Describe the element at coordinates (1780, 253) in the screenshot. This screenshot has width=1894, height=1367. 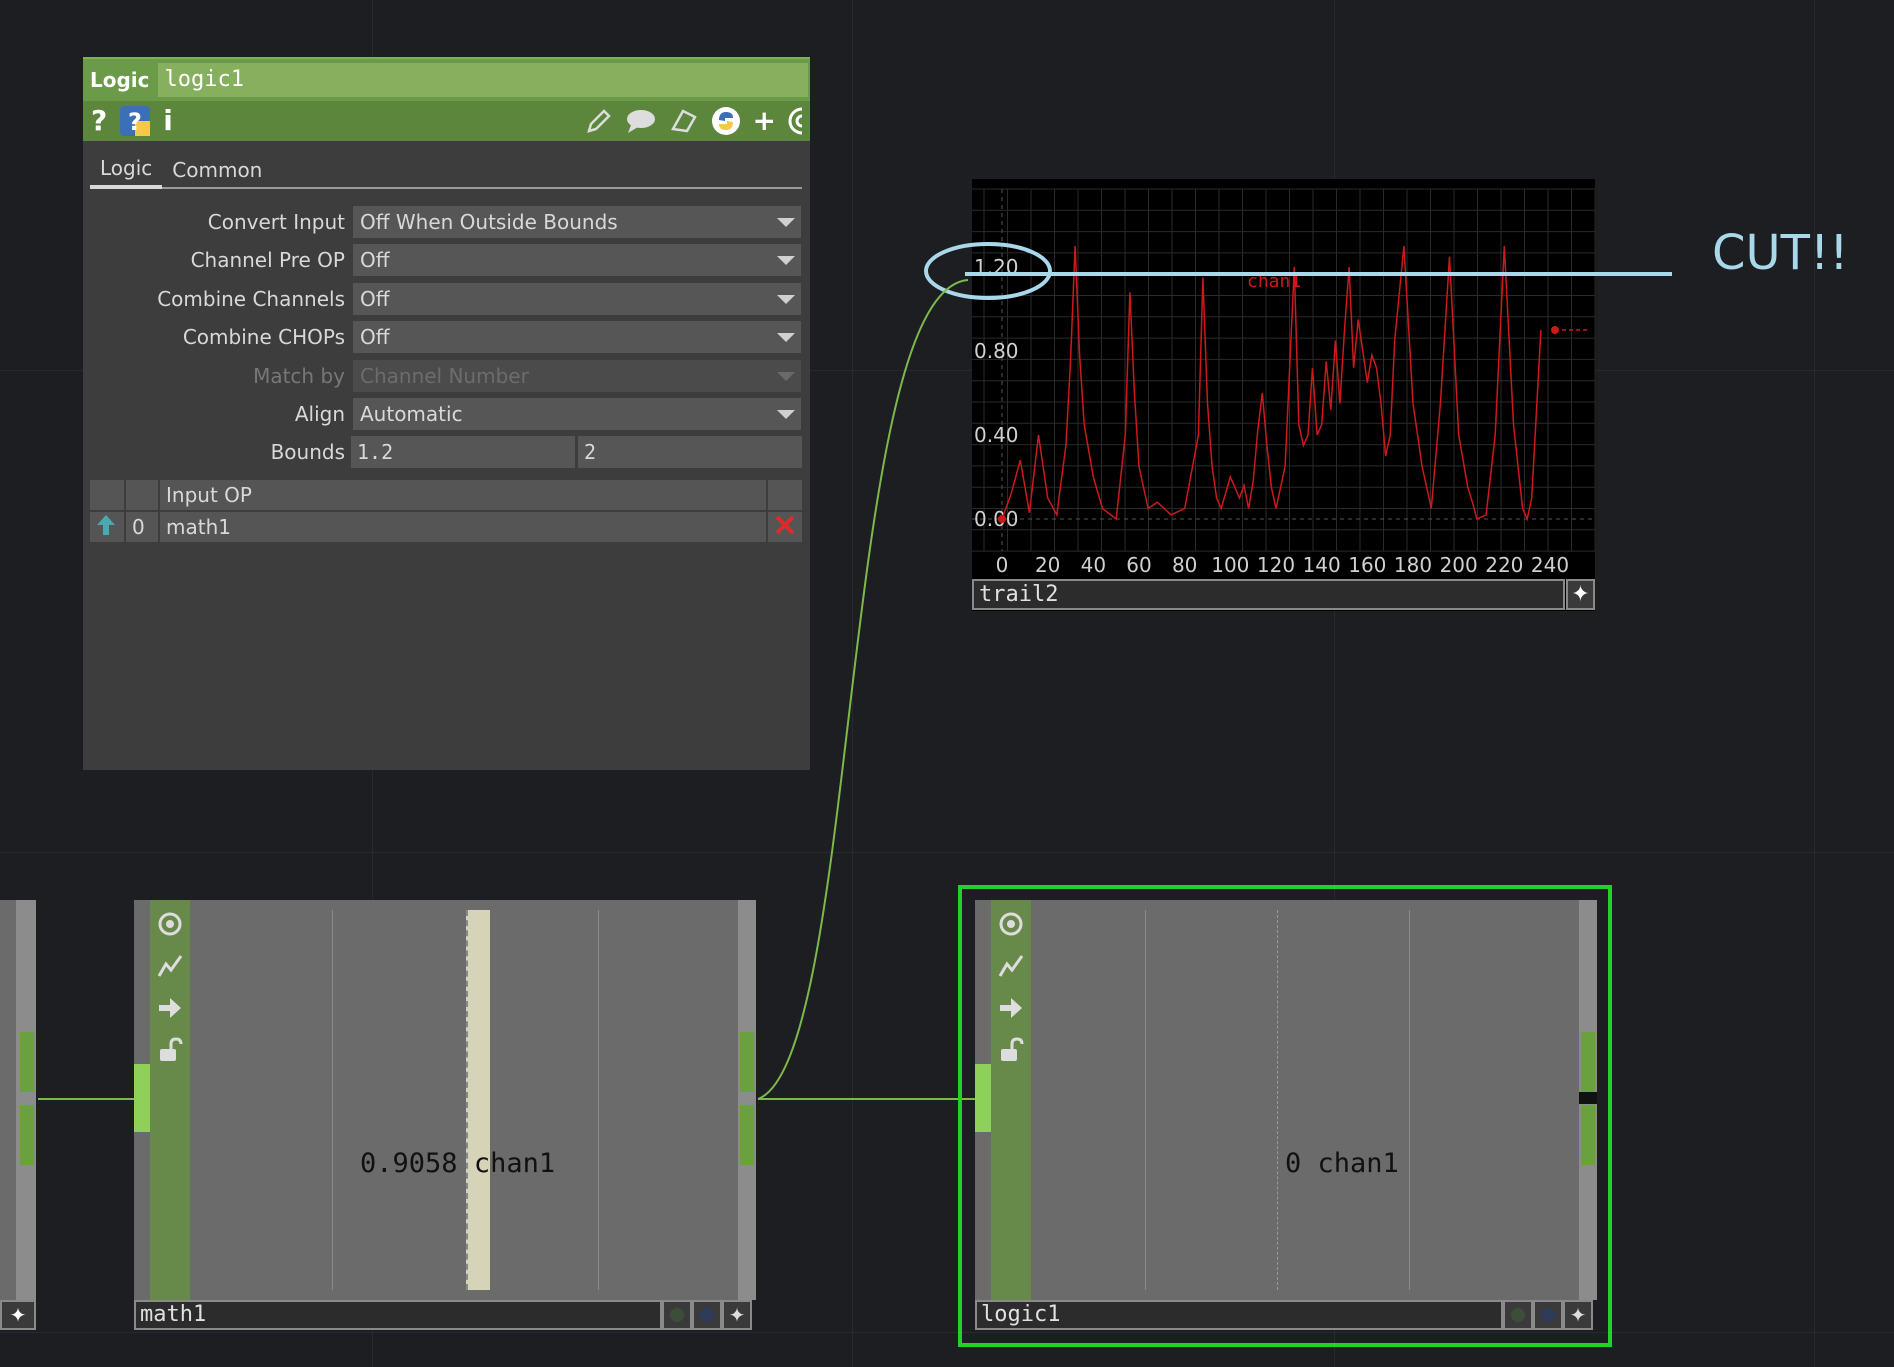
I see `cut-annotation: CUT!!` at that location.